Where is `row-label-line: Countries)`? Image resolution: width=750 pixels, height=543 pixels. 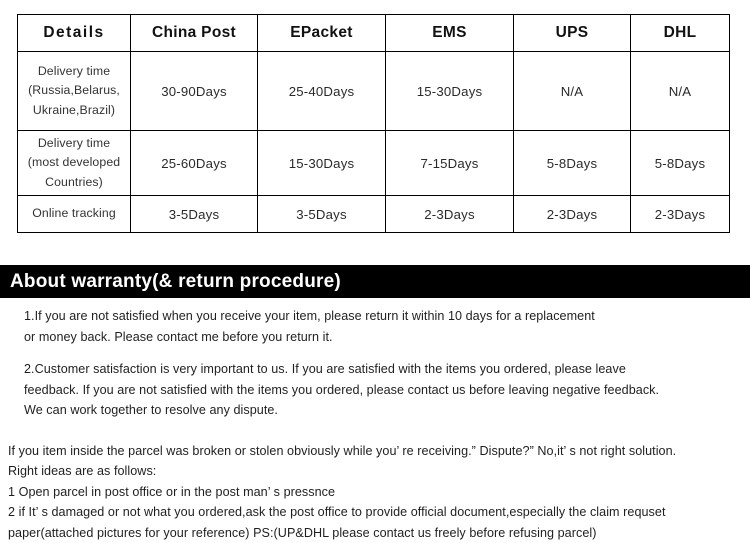
row-label-line: Countries) is located at coordinates (74, 182).